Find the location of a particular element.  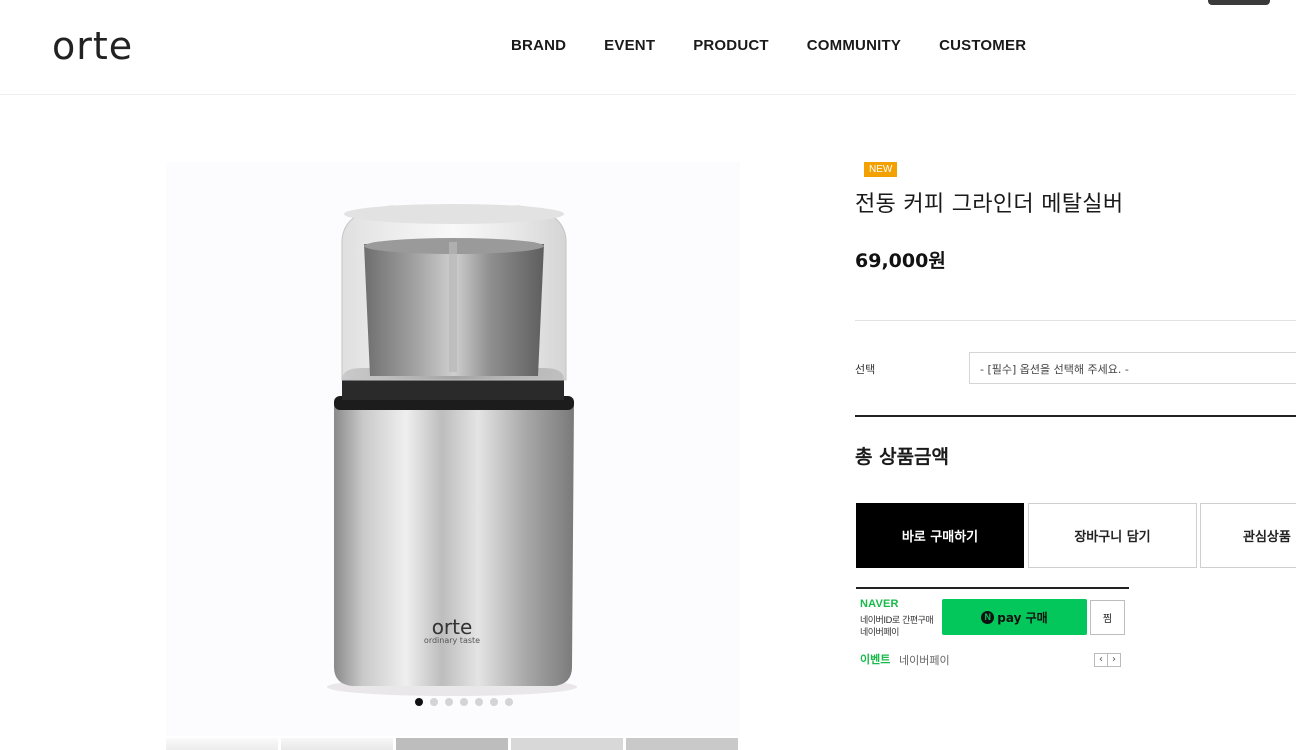

naver-pay-desc: 네이버페이 is located at coordinates (879, 633).